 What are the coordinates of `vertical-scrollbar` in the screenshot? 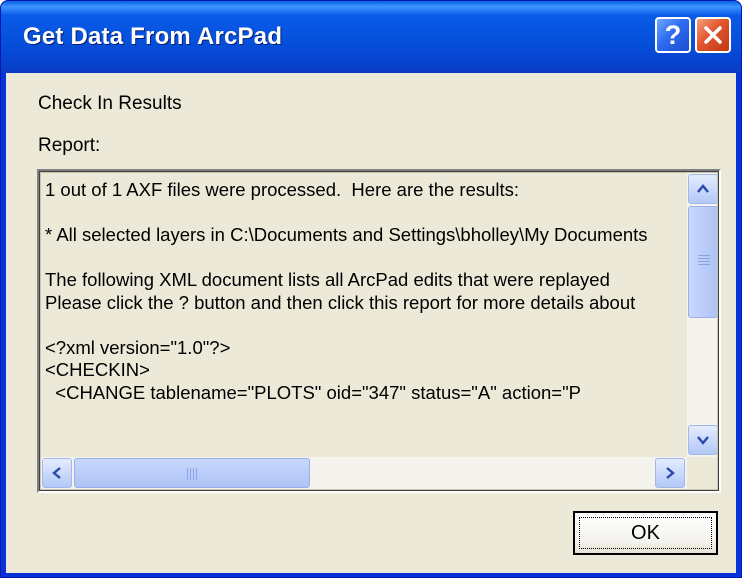 It's located at (702, 315).